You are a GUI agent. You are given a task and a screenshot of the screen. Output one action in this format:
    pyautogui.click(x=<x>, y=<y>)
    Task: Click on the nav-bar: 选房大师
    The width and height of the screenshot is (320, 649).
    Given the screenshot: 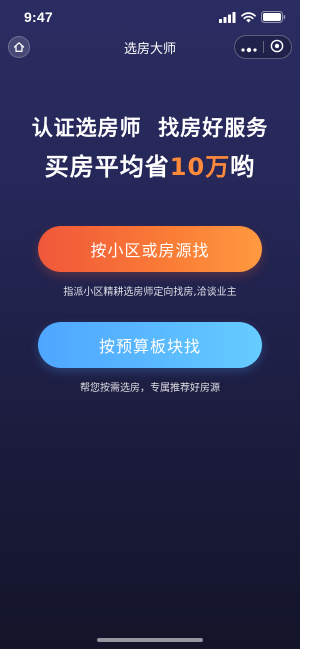 What is the action you would take?
    pyautogui.click(x=150, y=47)
    